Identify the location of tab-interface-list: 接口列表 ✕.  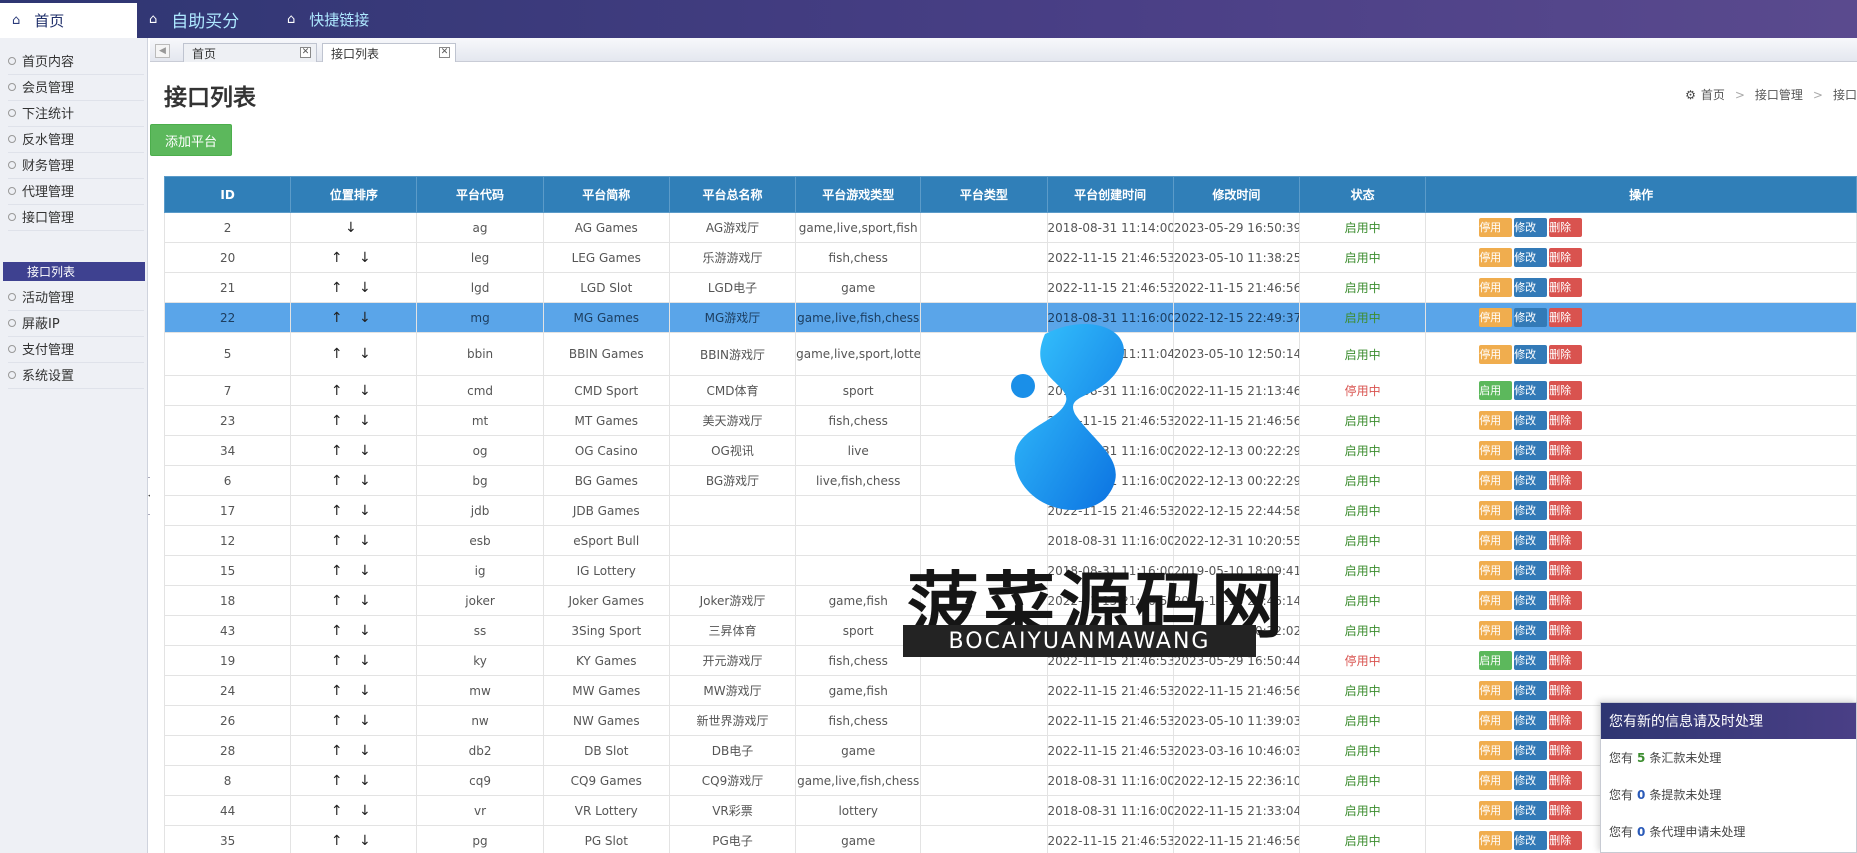
(389, 52).